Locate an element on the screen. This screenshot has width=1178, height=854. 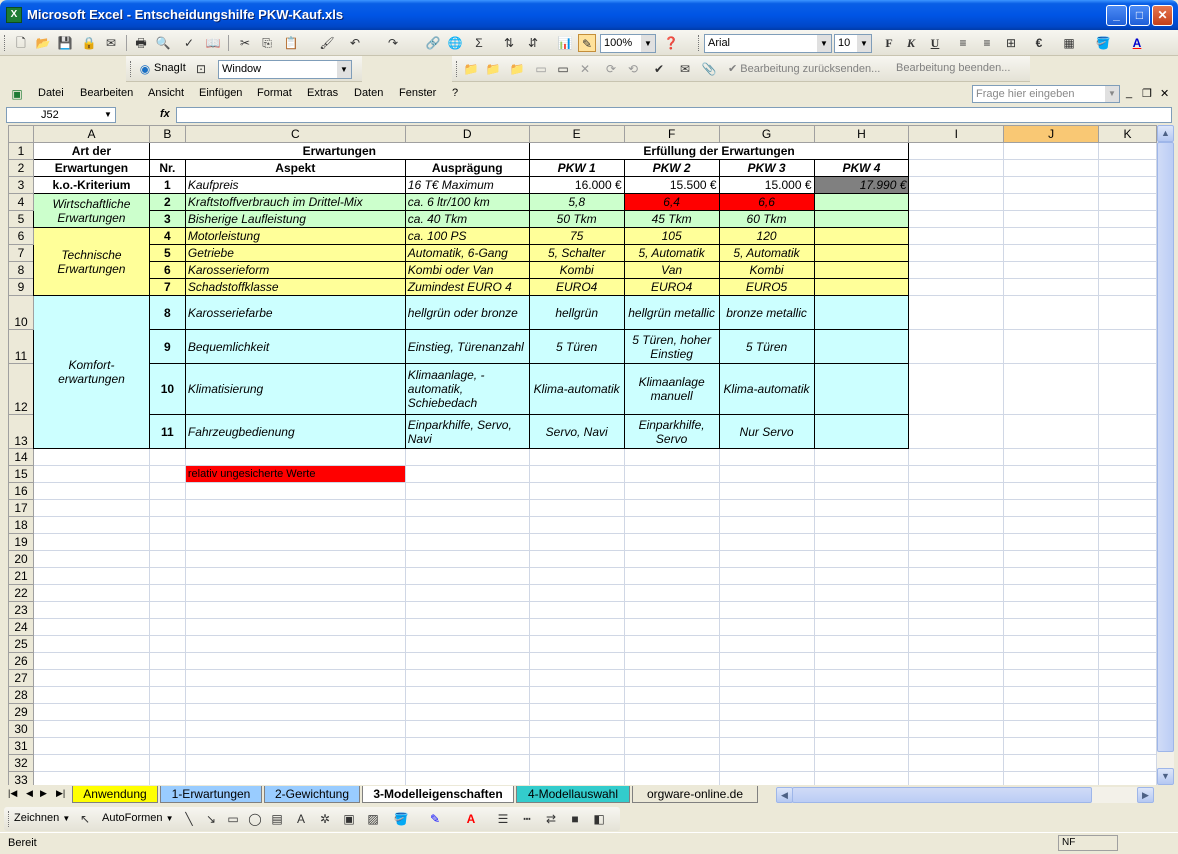
row-header: 9 is located at coordinates (21, 287).